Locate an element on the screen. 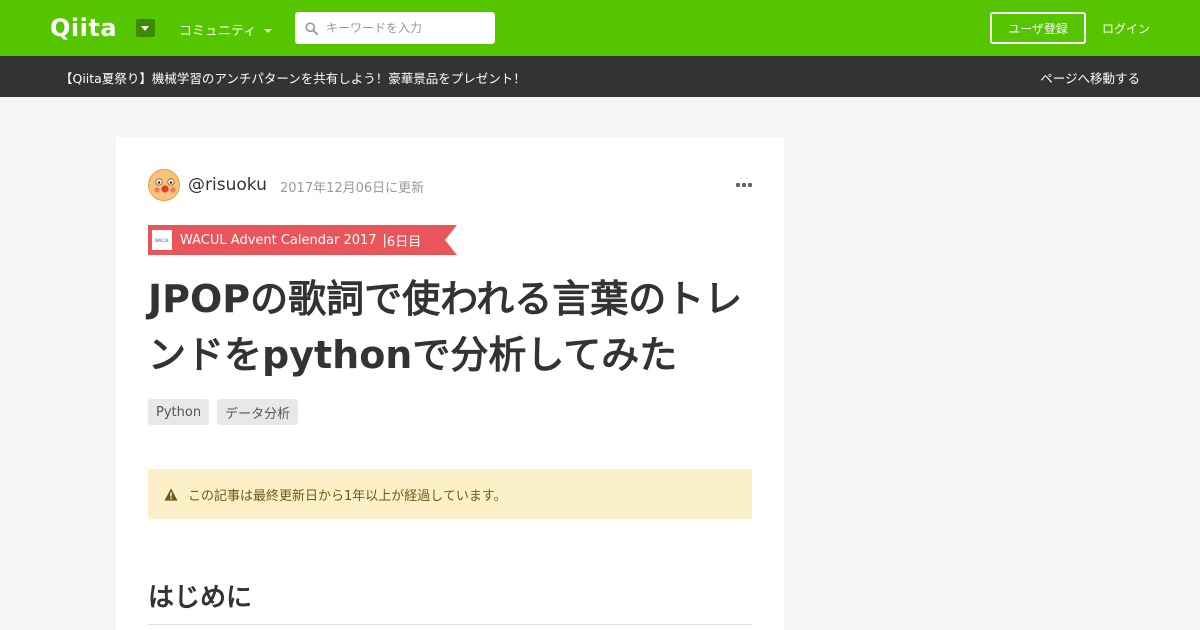 The image size is (1200, 630). signup-button: ユーザ登録 is located at coordinates (1038, 28).